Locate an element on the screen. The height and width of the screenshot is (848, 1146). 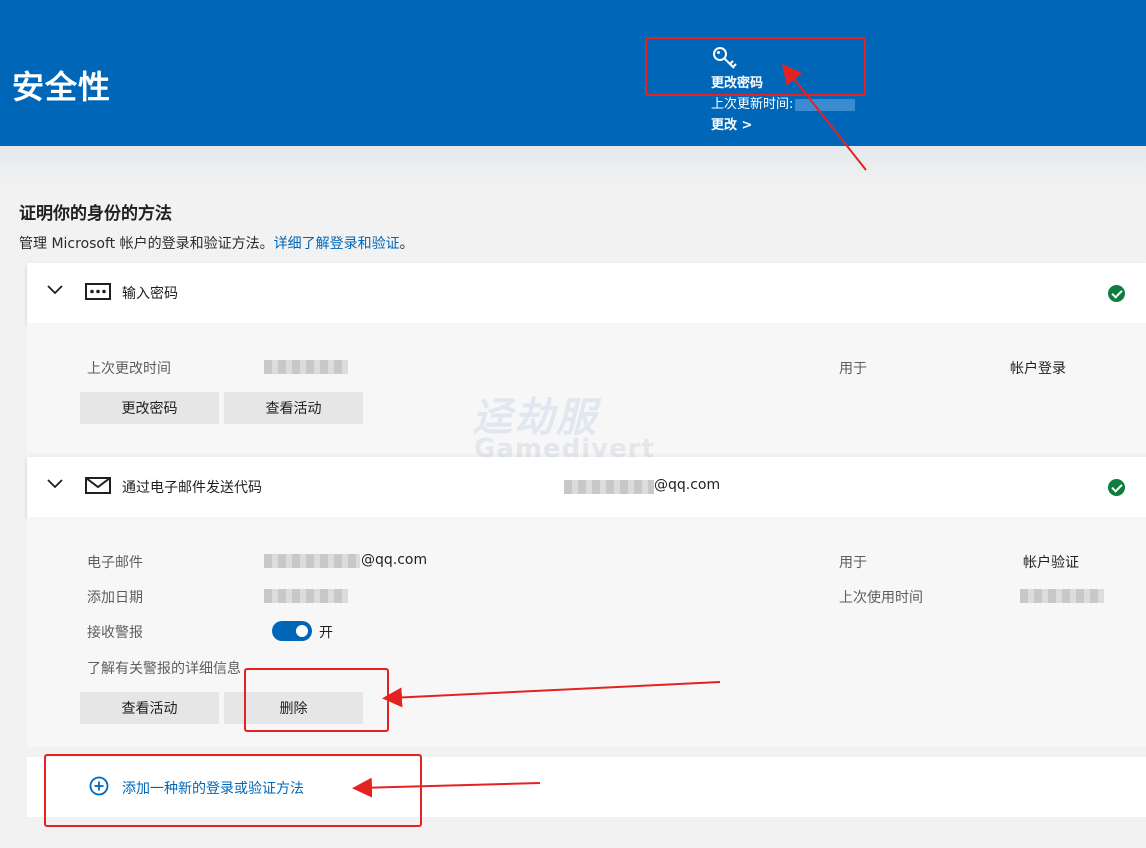
password-dots-icon is located at coordinates (98, 291).